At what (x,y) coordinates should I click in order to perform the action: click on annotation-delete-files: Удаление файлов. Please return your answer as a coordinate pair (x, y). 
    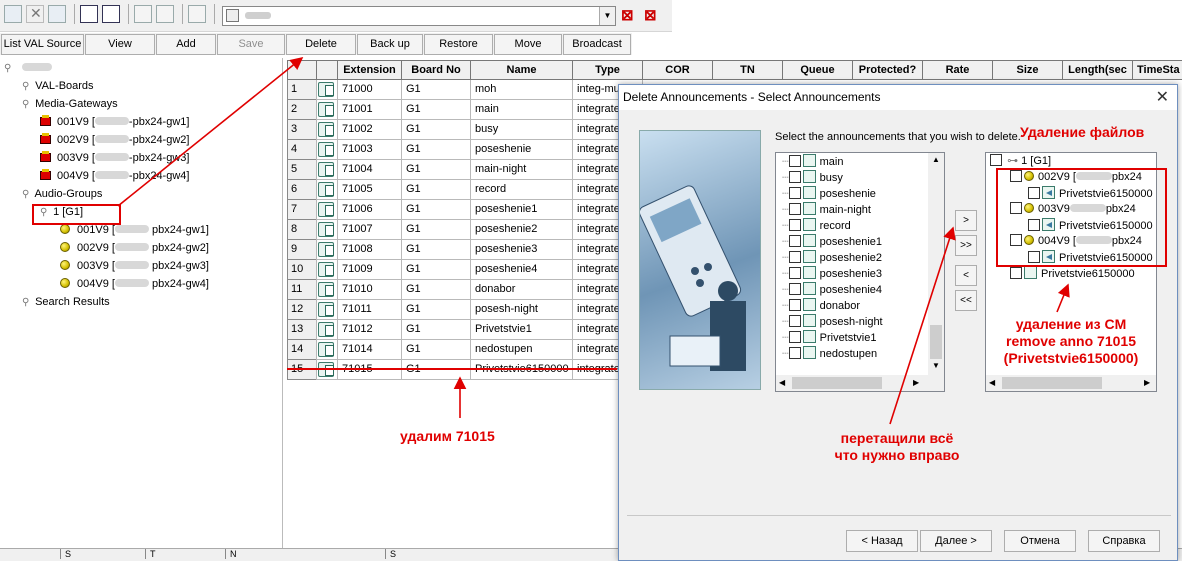
    Looking at the image, I should click on (1082, 132).